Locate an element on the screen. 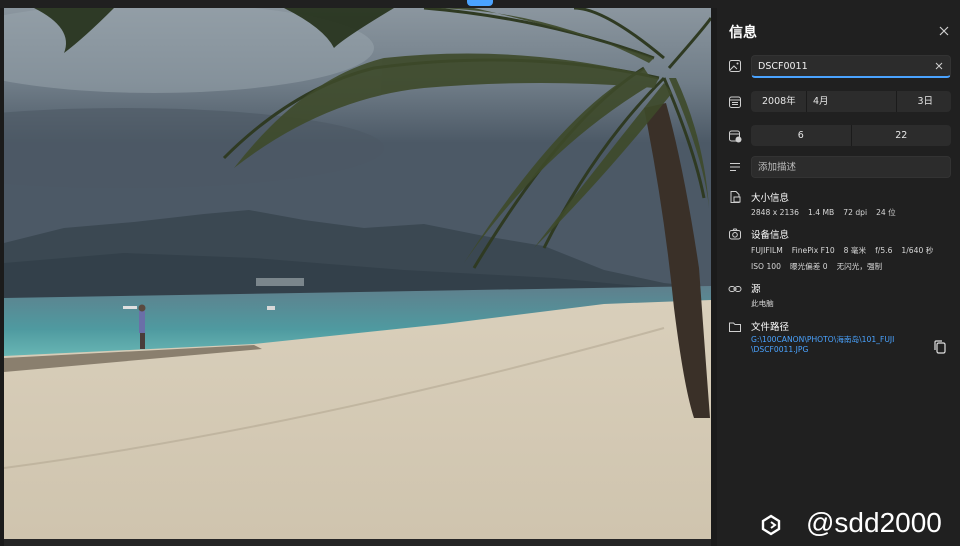 The image size is (960, 546). date-year: 2008年 is located at coordinates (779, 101).